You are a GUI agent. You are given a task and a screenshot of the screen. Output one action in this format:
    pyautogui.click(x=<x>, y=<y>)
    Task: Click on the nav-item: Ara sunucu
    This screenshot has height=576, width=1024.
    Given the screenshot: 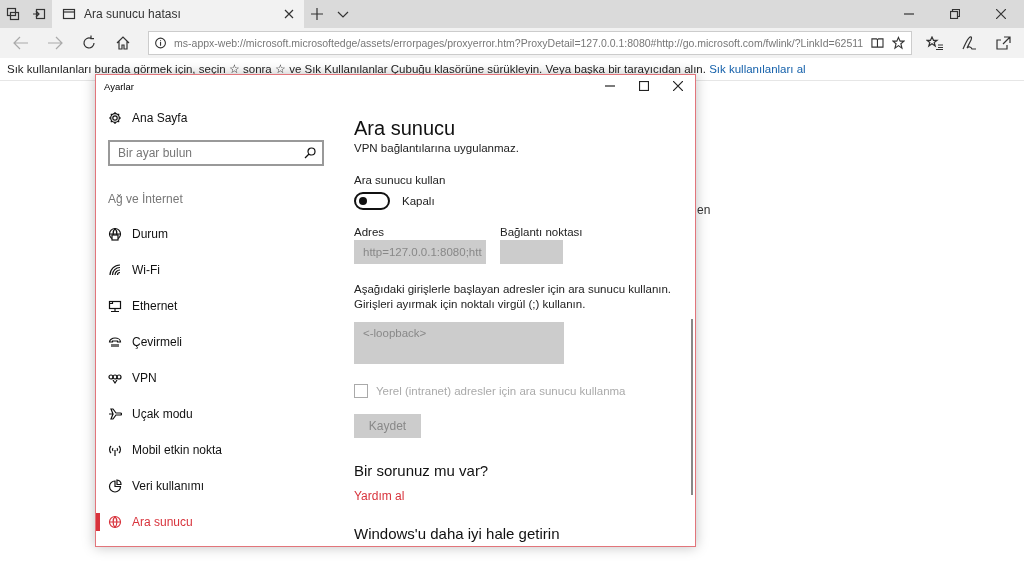 What is the action you would take?
    pyautogui.click(x=210, y=522)
    